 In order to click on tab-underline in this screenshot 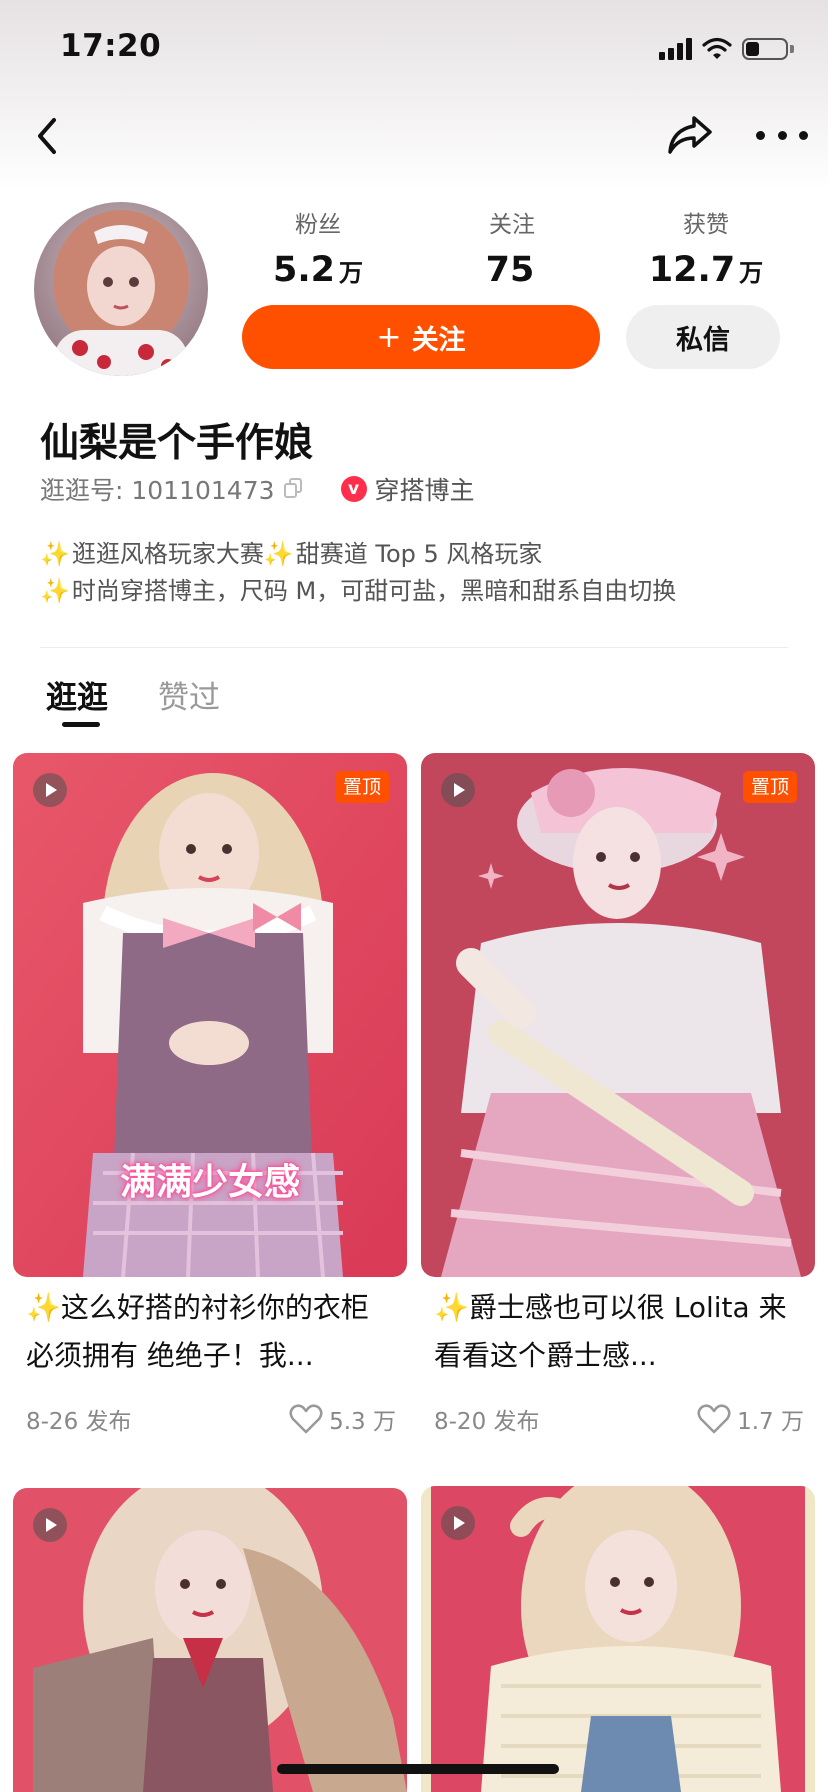, I will do `click(81, 724)`.